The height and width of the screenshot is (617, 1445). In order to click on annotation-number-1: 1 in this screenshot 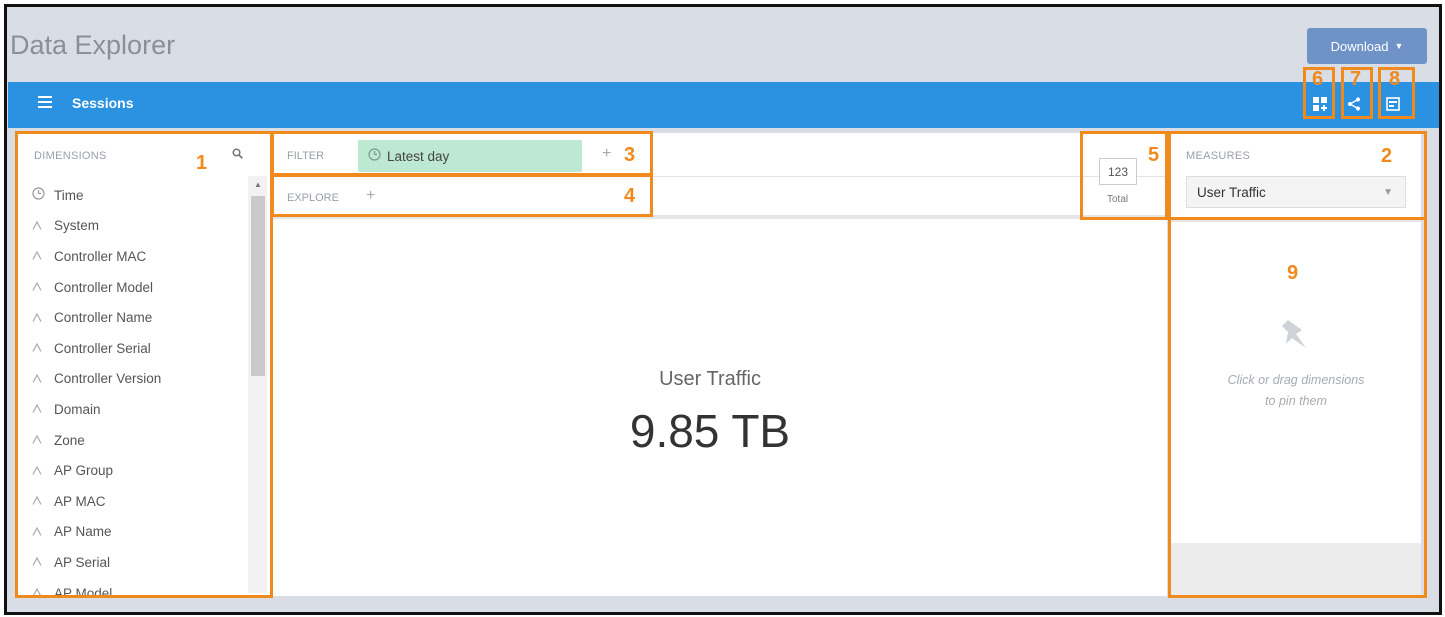, I will do `click(202, 163)`.